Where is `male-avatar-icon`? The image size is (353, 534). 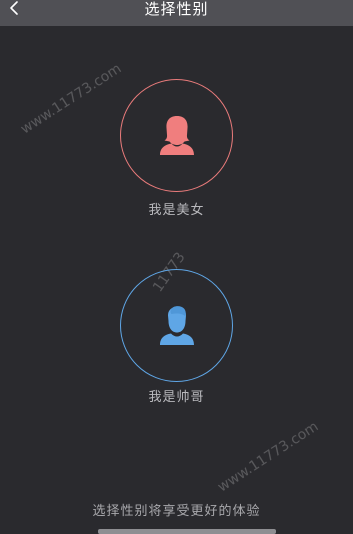 male-avatar-icon is located at coordinates (177, 325).